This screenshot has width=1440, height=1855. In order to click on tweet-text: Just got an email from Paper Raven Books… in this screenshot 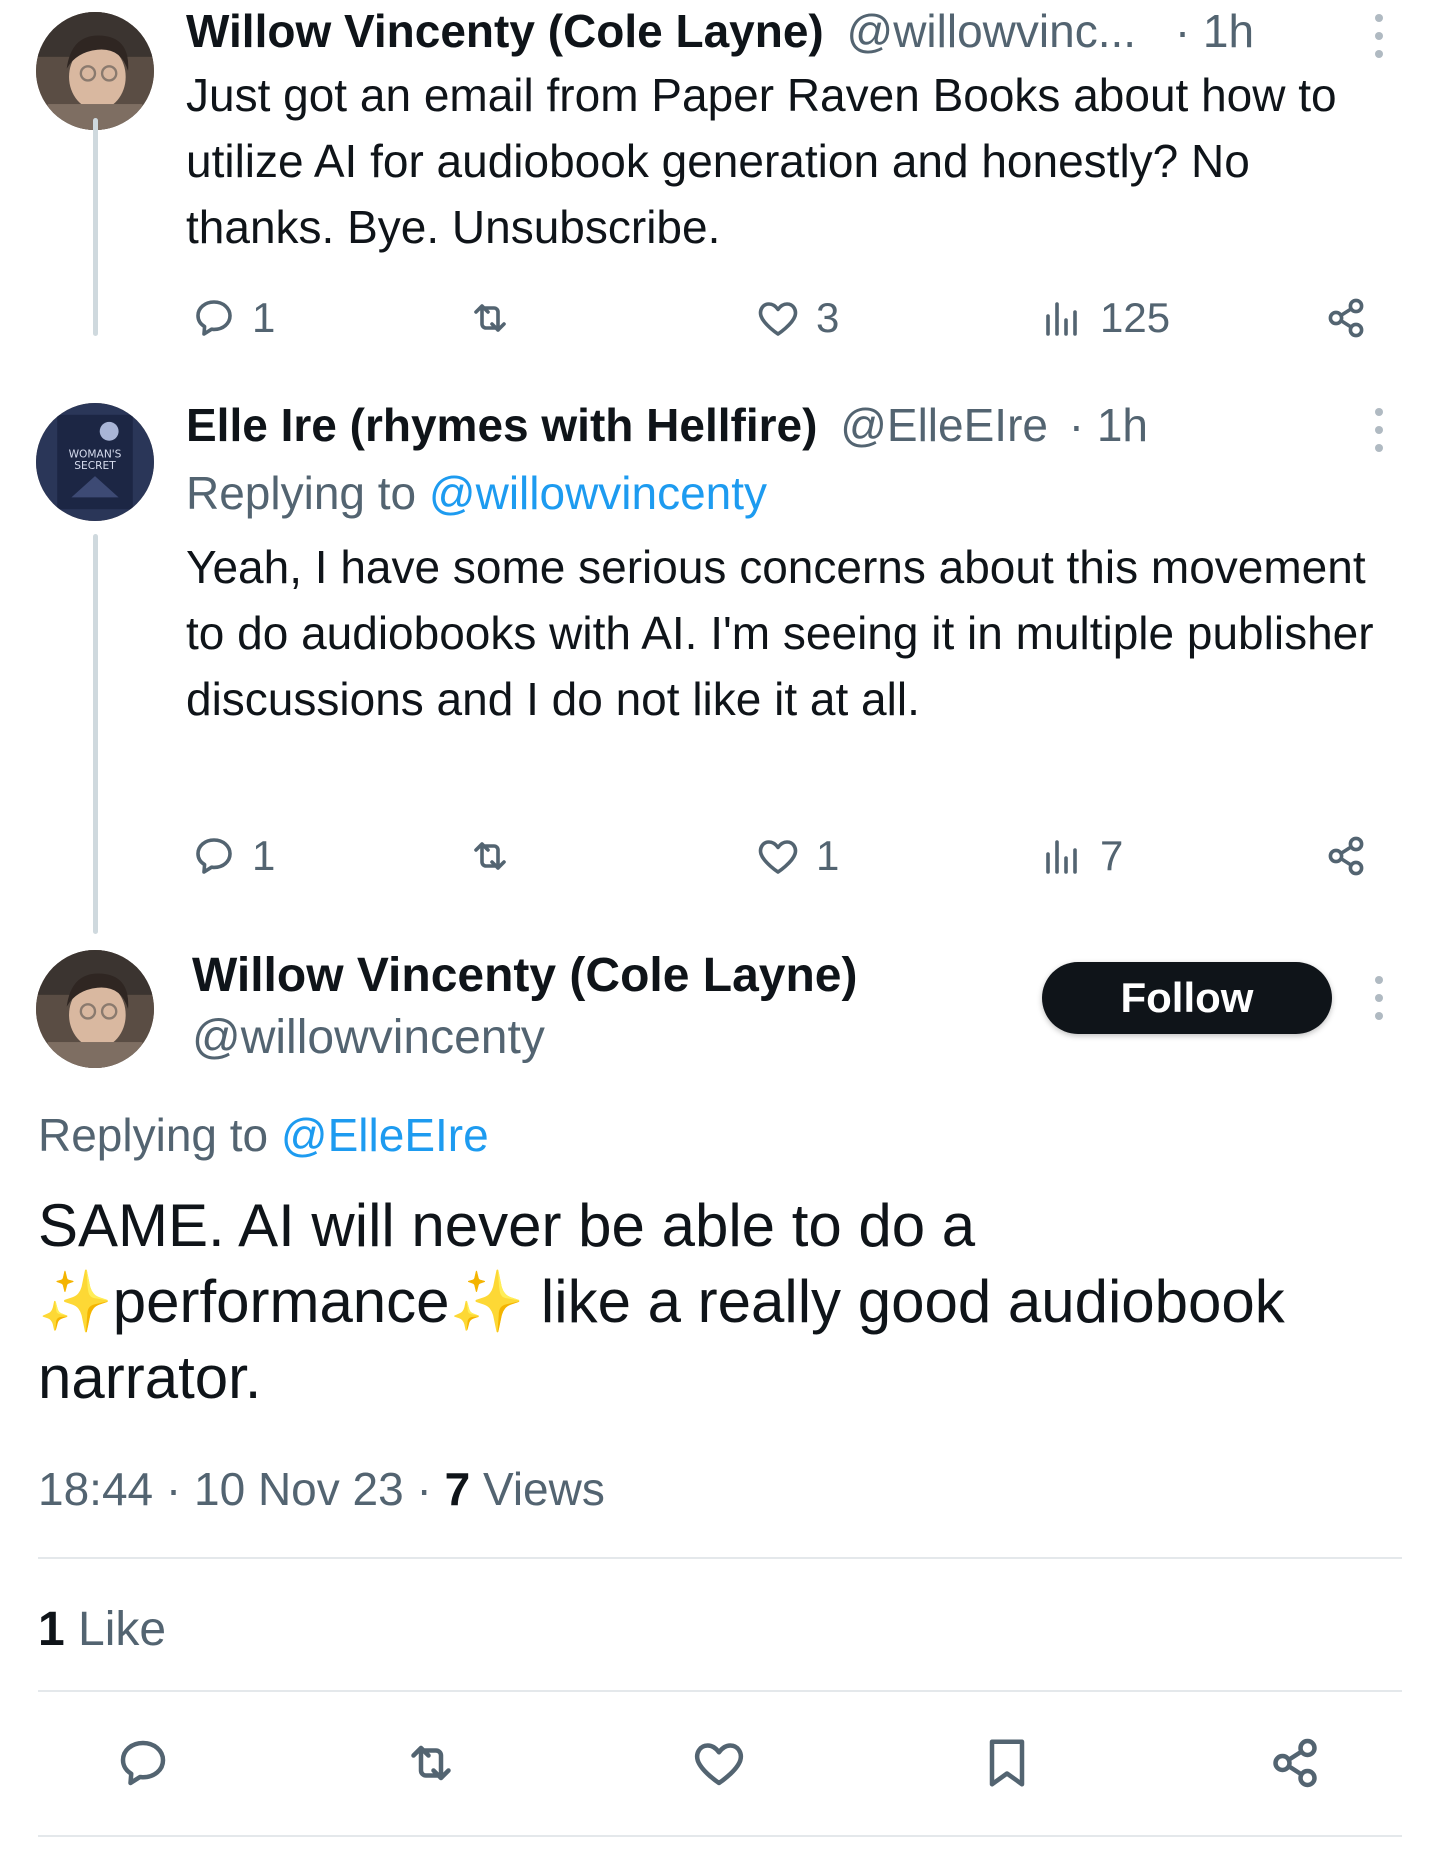, I will do `click(761, 161)`.